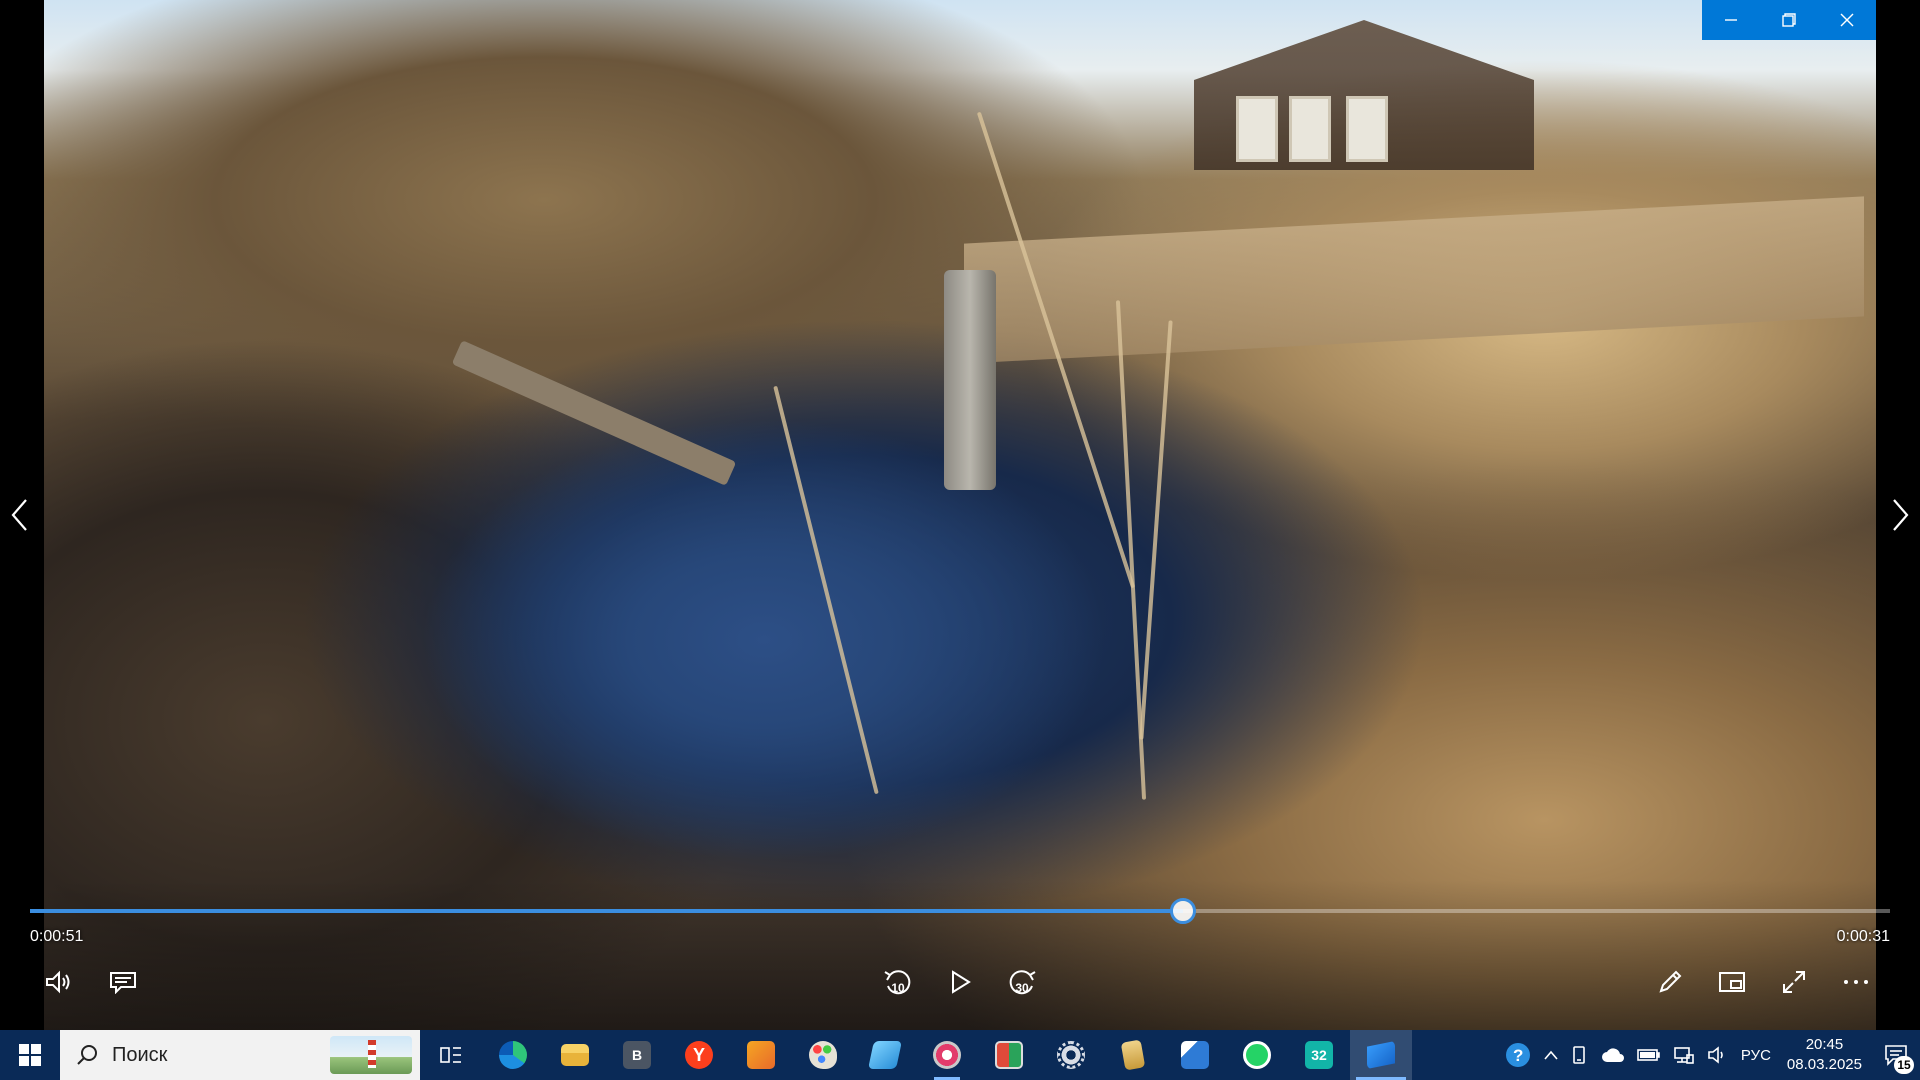 Image resolution: width=1920 pixels, height=1080 pixels. Describe the element at coordinates (1756, 1055) in the screenshot. I see `input-language-button: РУС` at that location.